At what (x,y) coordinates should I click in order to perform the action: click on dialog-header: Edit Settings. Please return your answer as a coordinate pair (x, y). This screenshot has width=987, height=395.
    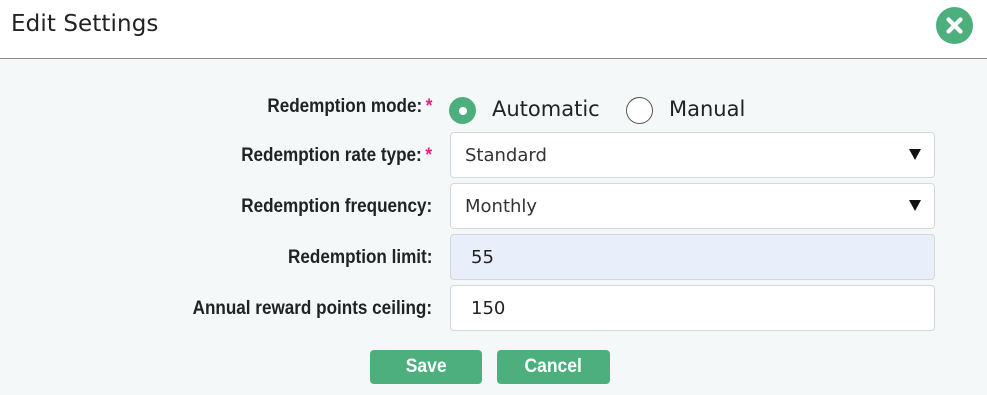
    Looking at the image, I should click on (493, 29).